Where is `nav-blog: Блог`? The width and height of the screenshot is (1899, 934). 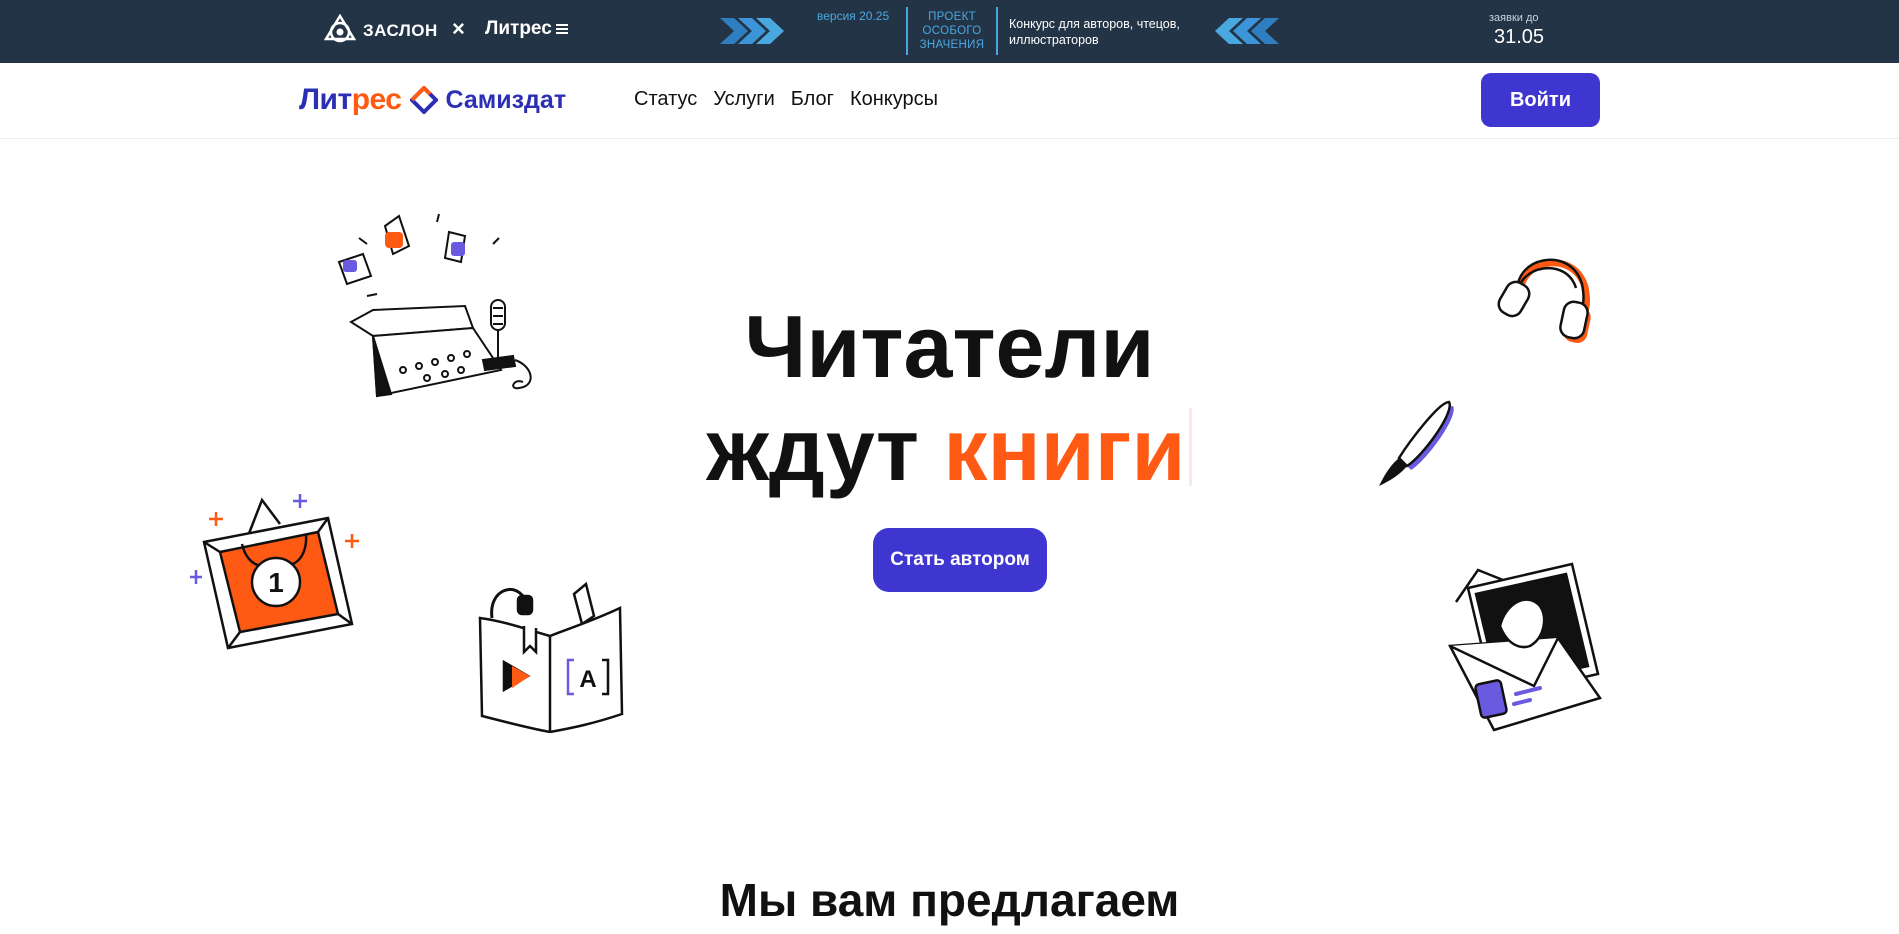 nav-blog: Блог is located at coordinates (812, 99).